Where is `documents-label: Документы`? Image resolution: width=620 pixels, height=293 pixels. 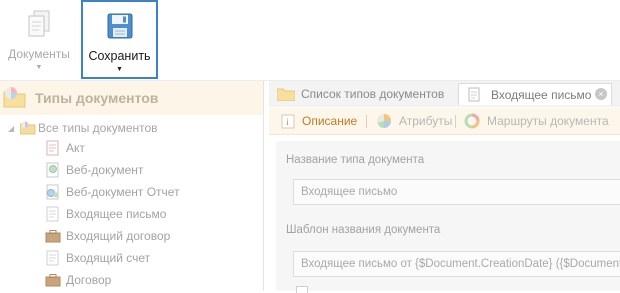 documents-label: Документы is located at coordinates (39, 54).